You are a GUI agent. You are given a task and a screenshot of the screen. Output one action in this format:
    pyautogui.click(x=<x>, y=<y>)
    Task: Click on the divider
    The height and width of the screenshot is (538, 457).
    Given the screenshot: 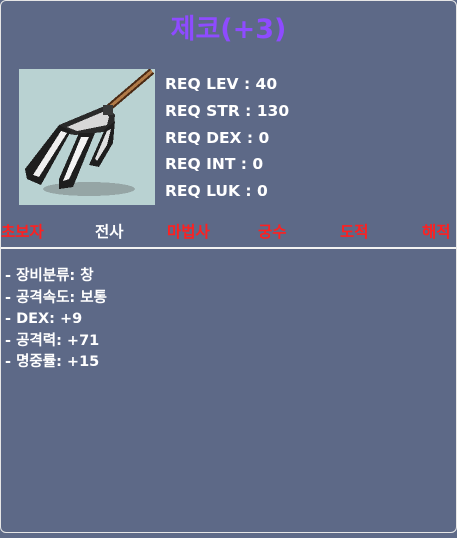 What is the action you would take?
    pyautogui.click(x=228, y=248)
    